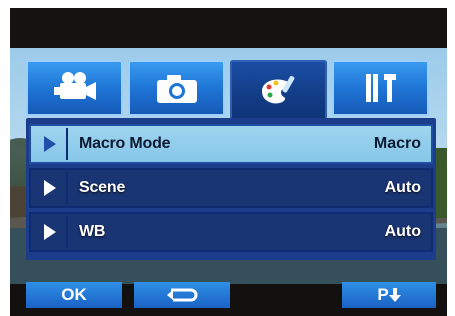 This screenshot has width=455, height=316. I want to click on menu-item-wb: WB Auto, so click(231, 232).